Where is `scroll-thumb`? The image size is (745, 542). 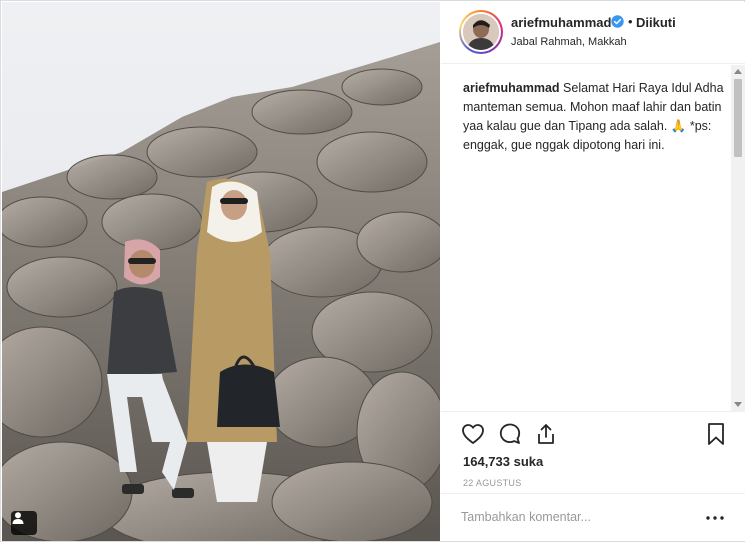 scroll-thumb is located at coordinates (738, 118).